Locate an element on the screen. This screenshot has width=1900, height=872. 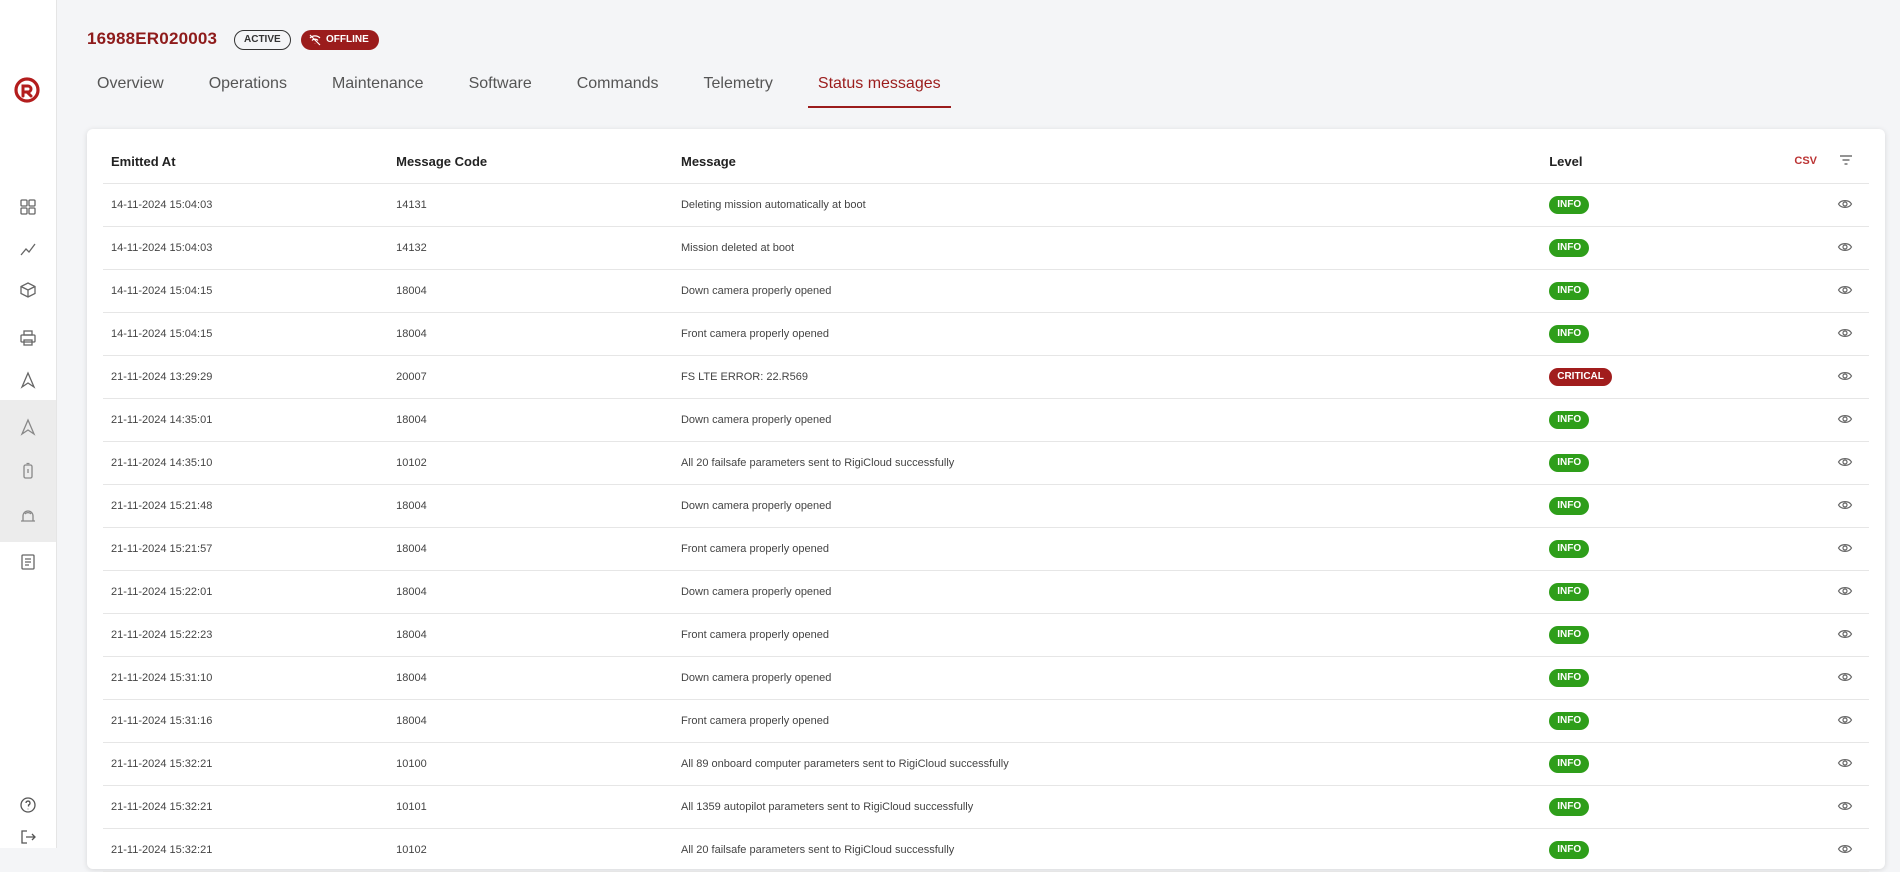
tab-overview: Overview is located at coordinates (130, 90).